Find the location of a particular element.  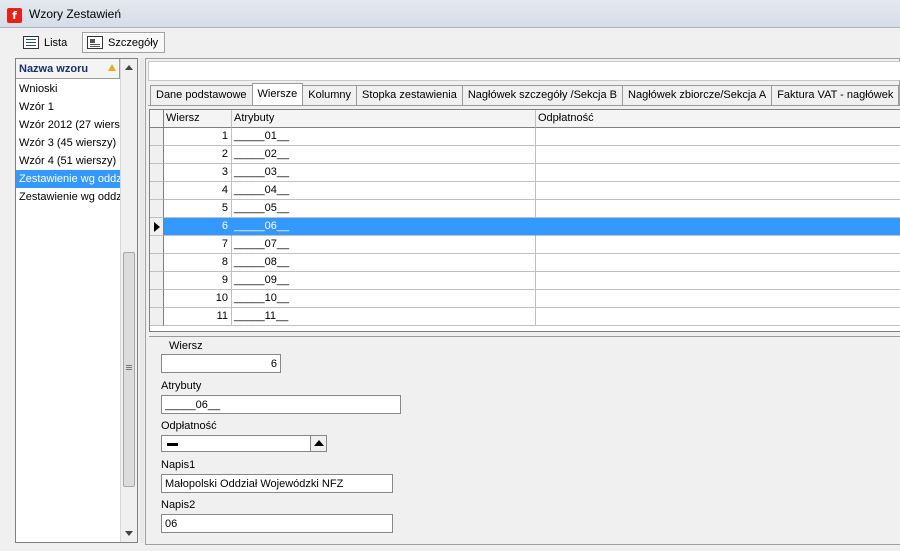

table-row: 6 _____06__ is located at coordinates (525, 227).